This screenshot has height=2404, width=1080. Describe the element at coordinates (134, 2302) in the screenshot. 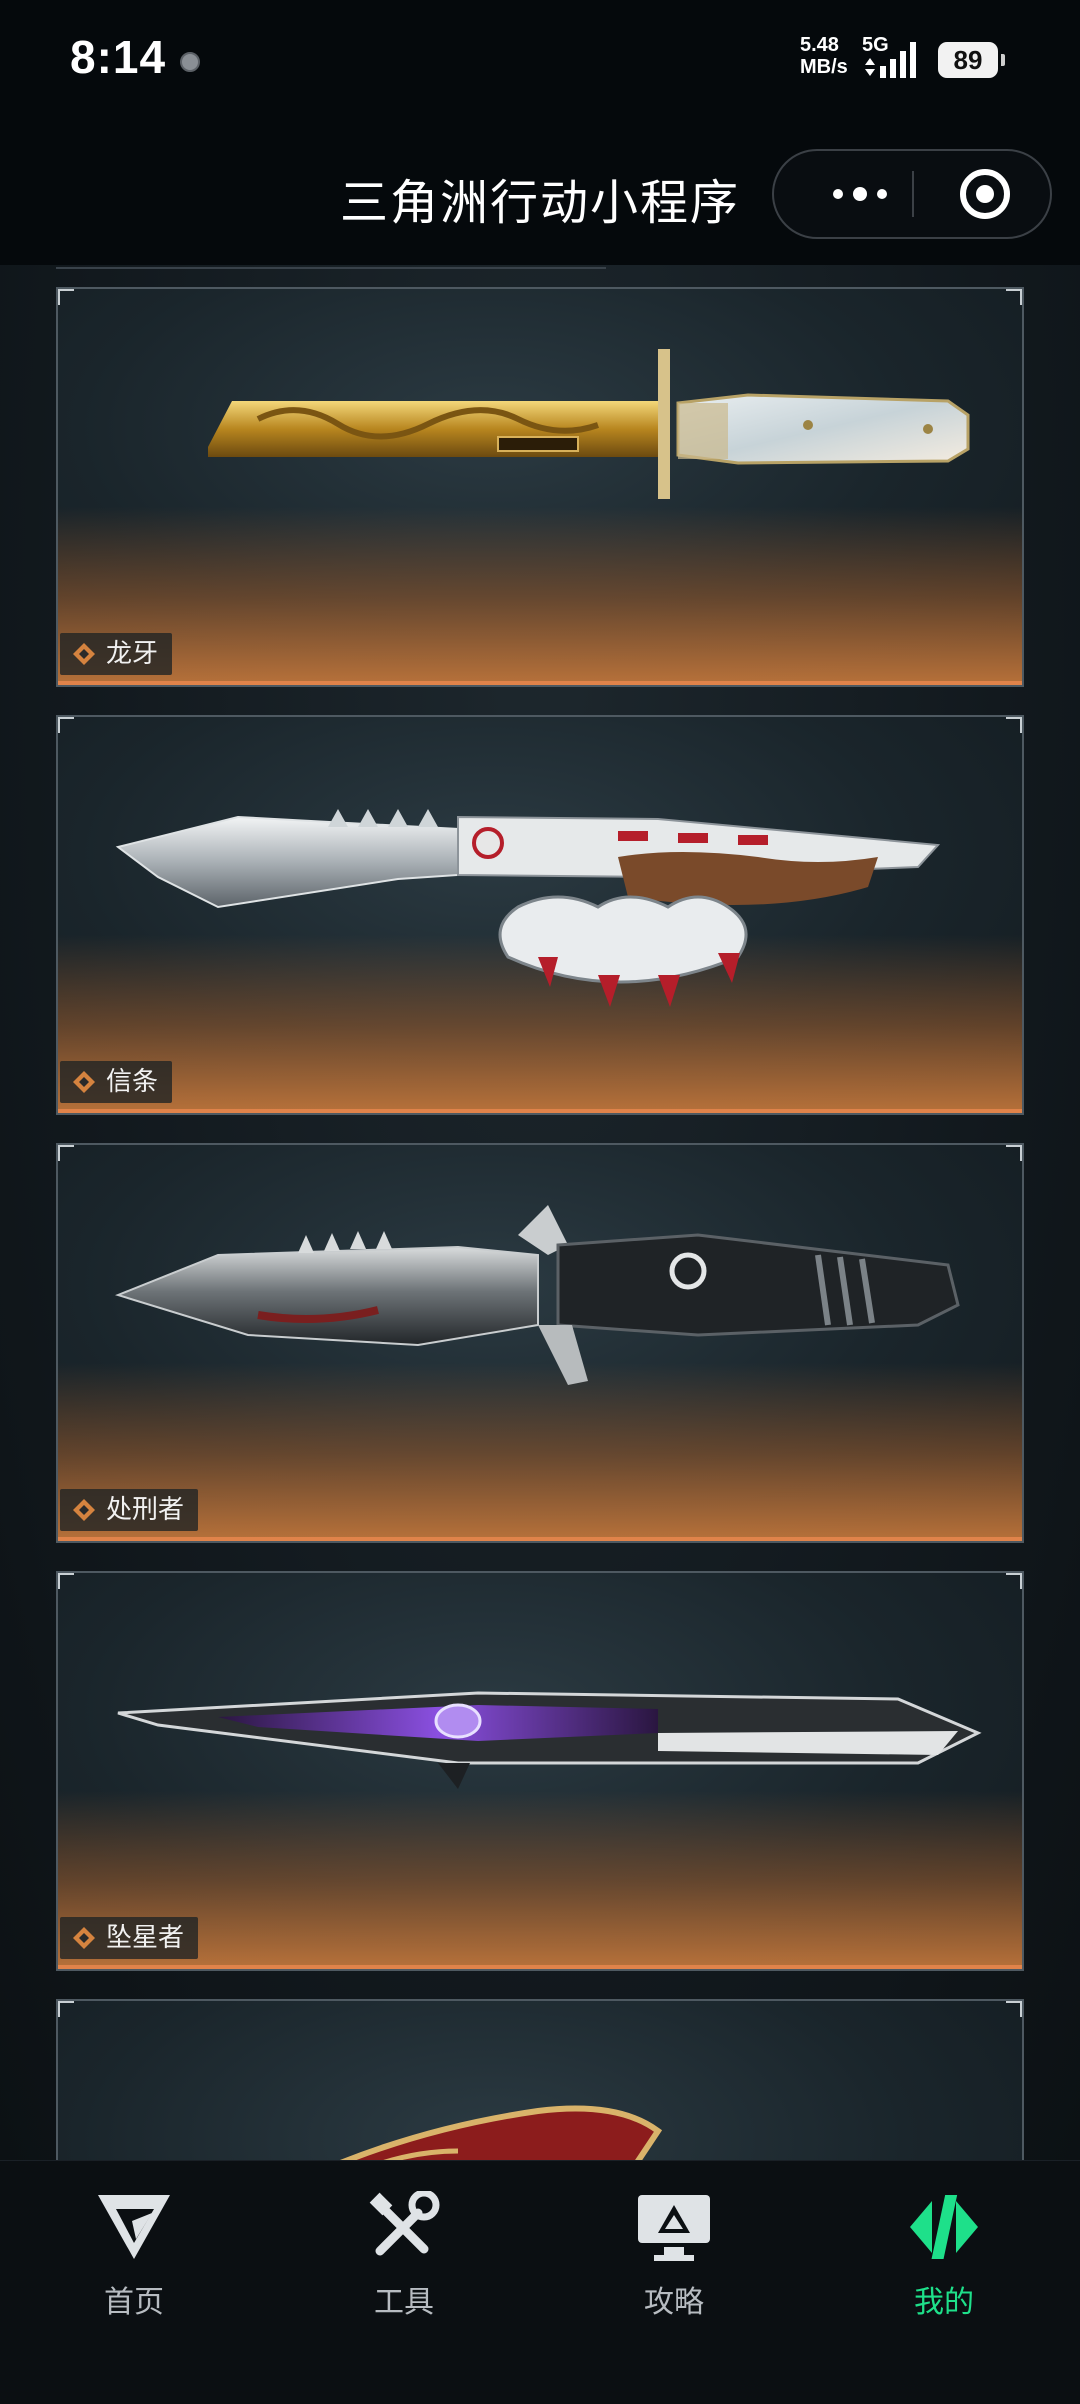

I see `nav-label: 首页` at that location.